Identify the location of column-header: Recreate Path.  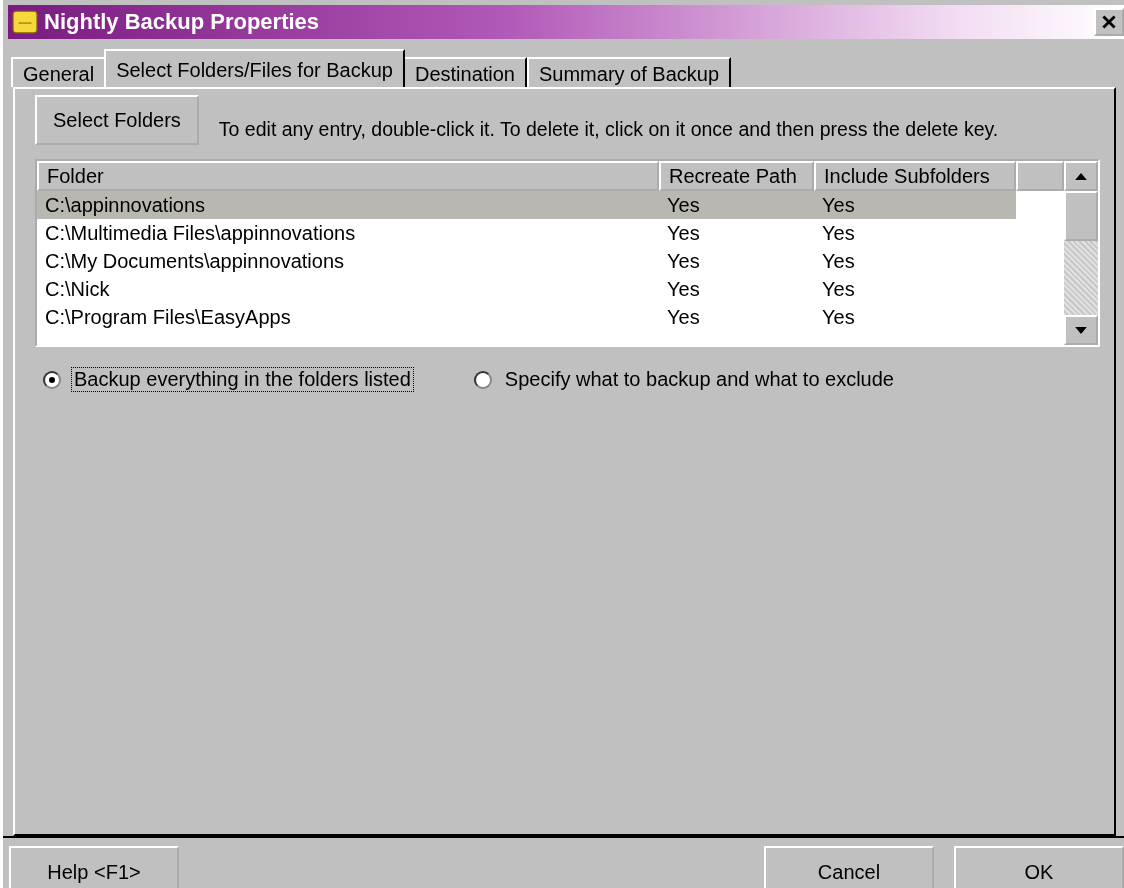
(736, 176).